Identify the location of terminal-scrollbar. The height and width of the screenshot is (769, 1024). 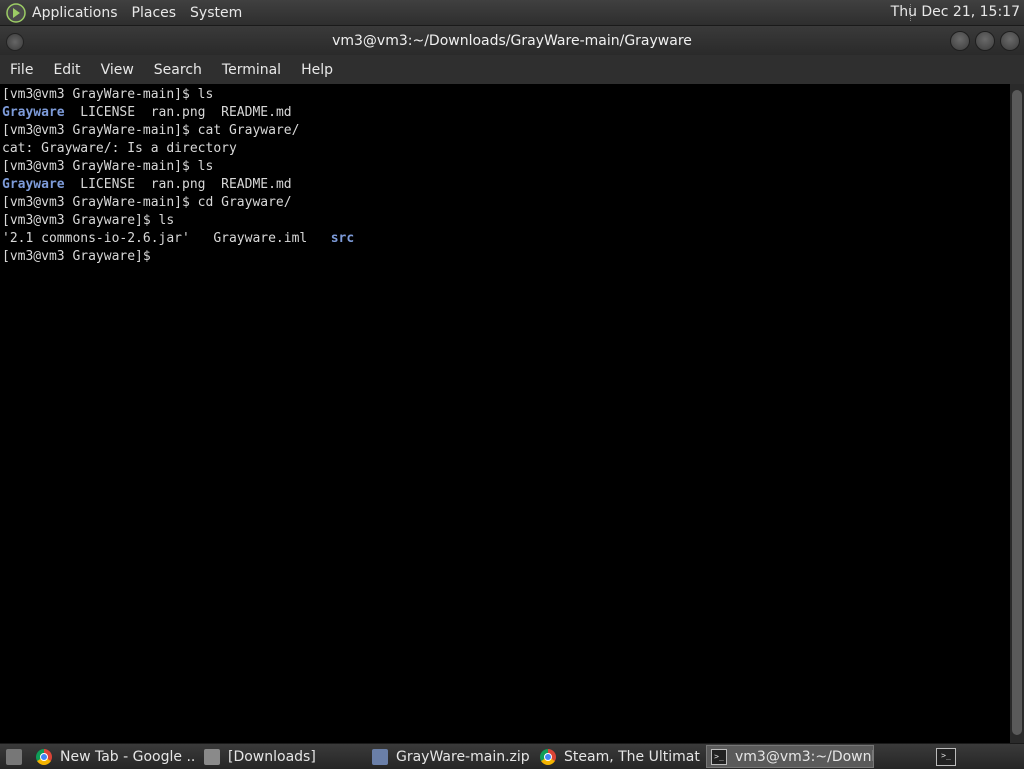
(1017, 413).